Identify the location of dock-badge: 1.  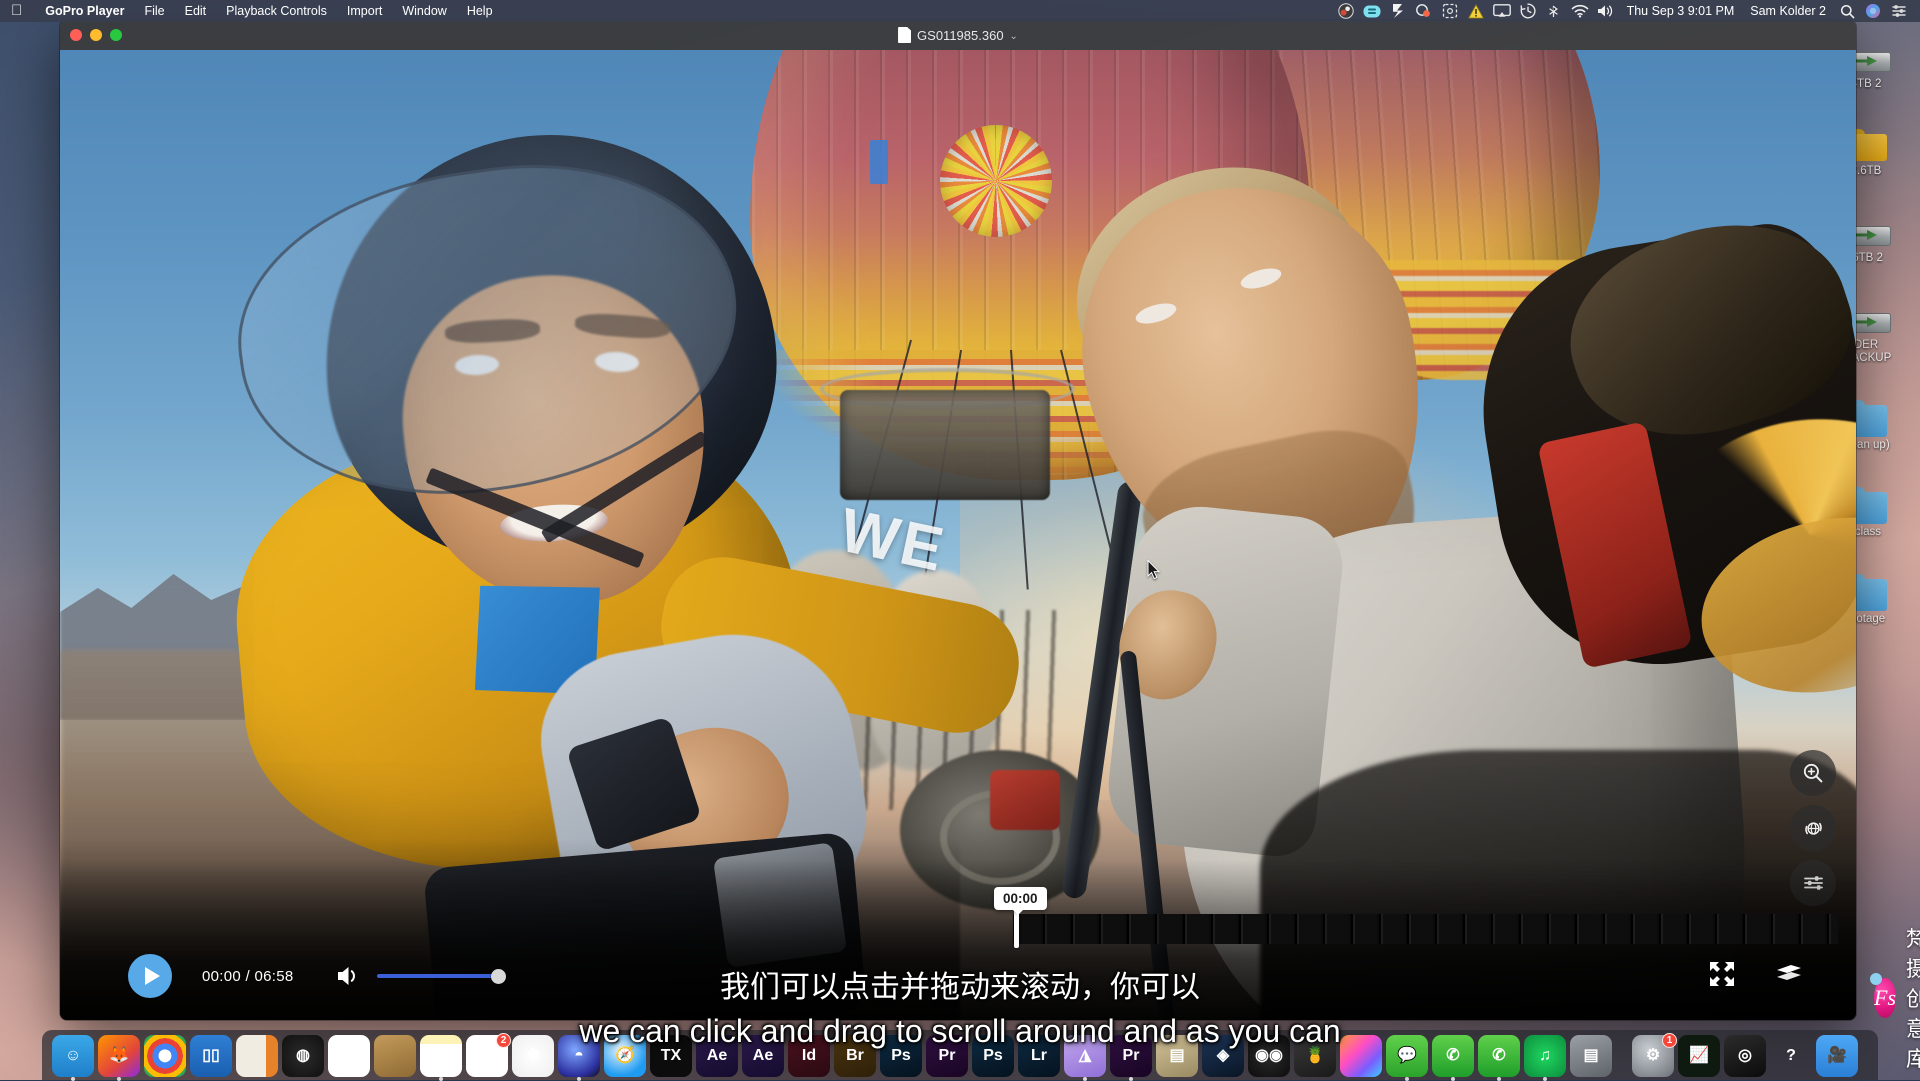
(1669, 1040).